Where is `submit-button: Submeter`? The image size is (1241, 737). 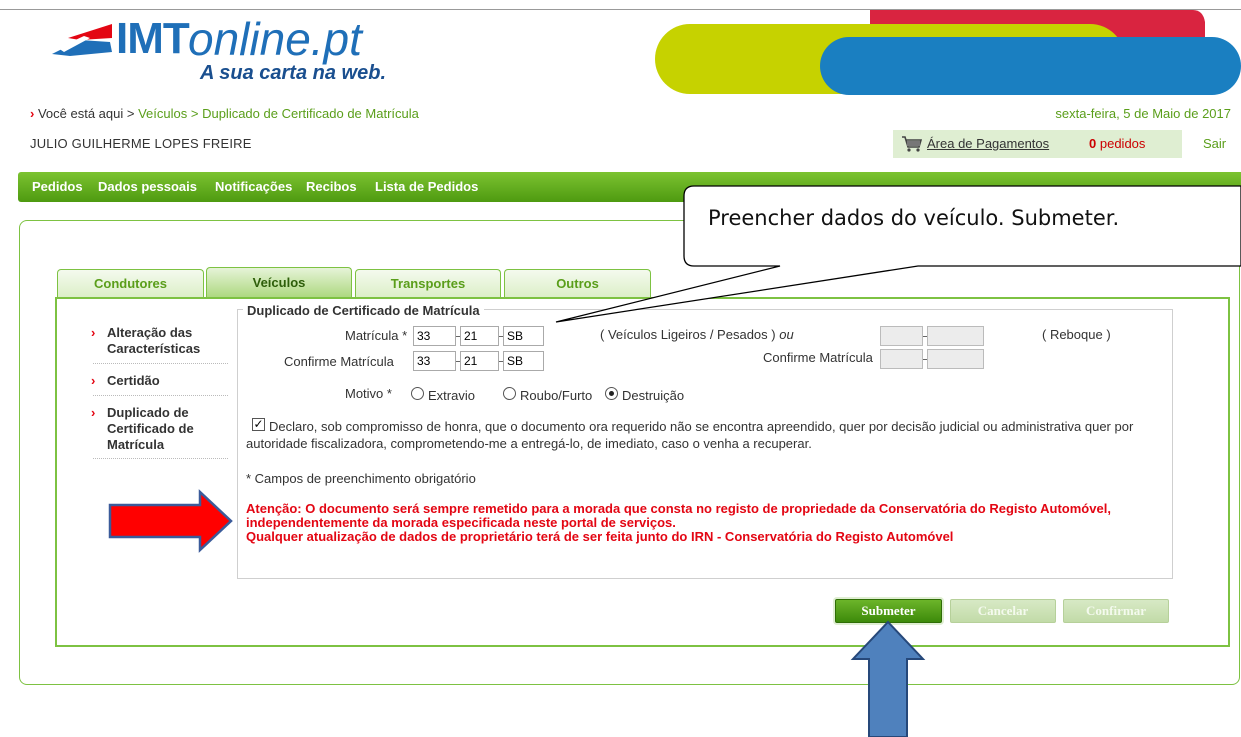 submit-button: Submeter is located at coordinates (888, 611).